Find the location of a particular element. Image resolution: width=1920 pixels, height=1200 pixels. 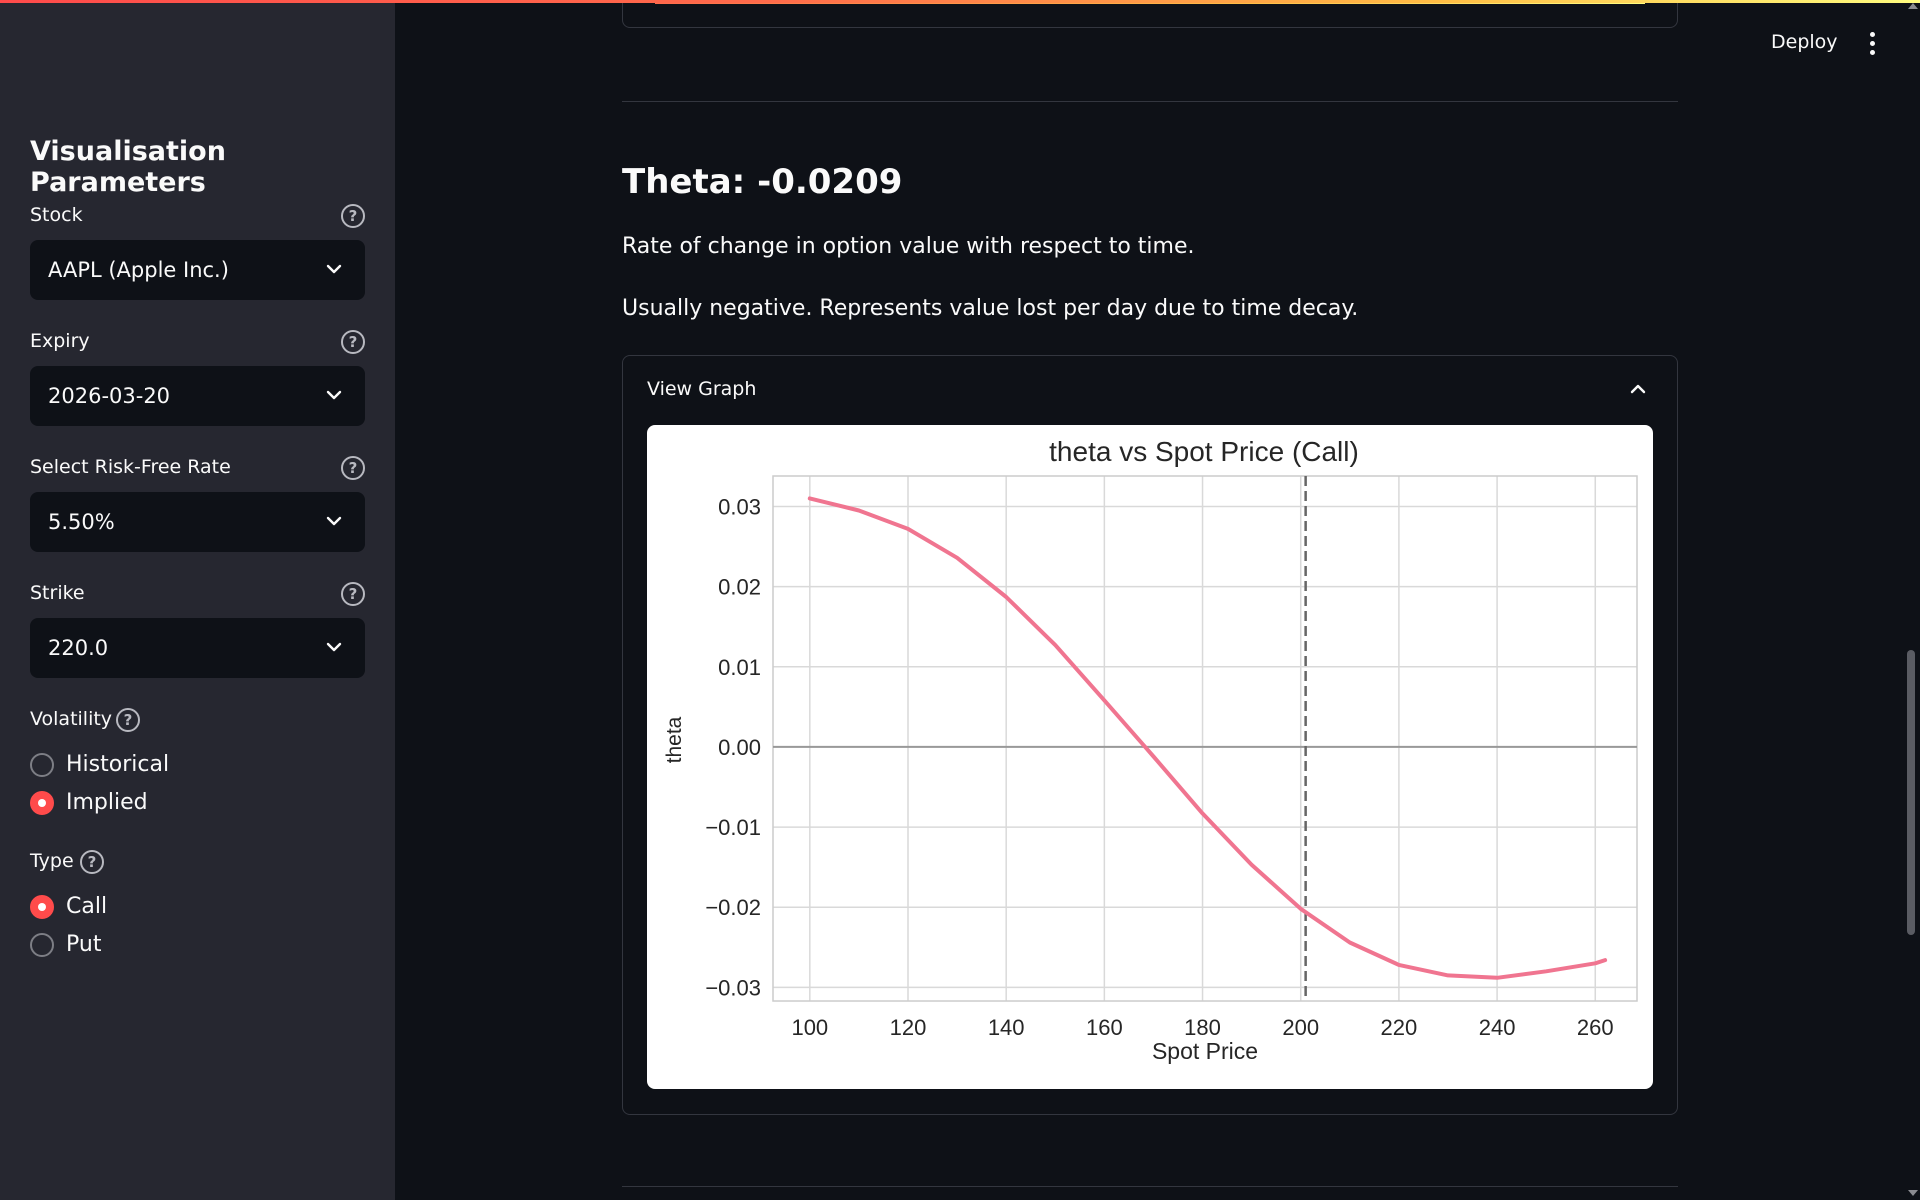

radio-implied: Implied is located at coordinates (89, 802).